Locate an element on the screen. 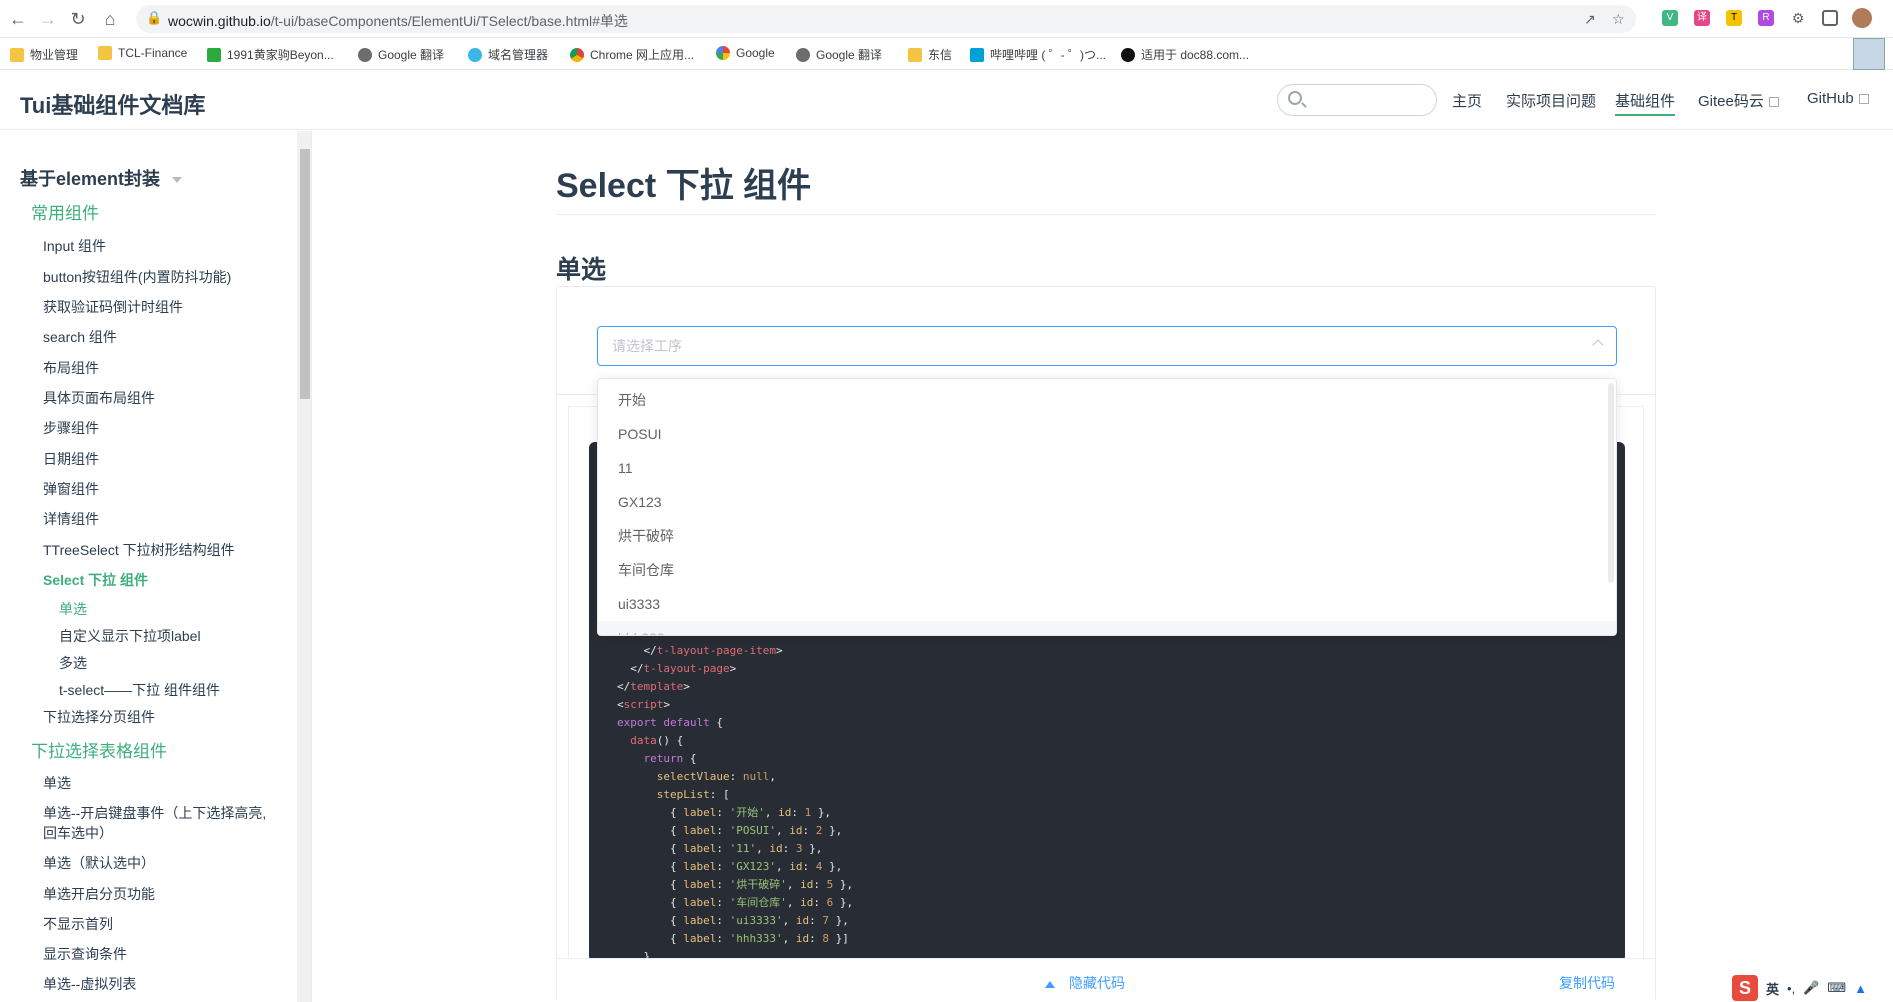 The height and width of the screenshot is (1002, 1893). nav-home: 主页 is located at coordinates (1467, 100).